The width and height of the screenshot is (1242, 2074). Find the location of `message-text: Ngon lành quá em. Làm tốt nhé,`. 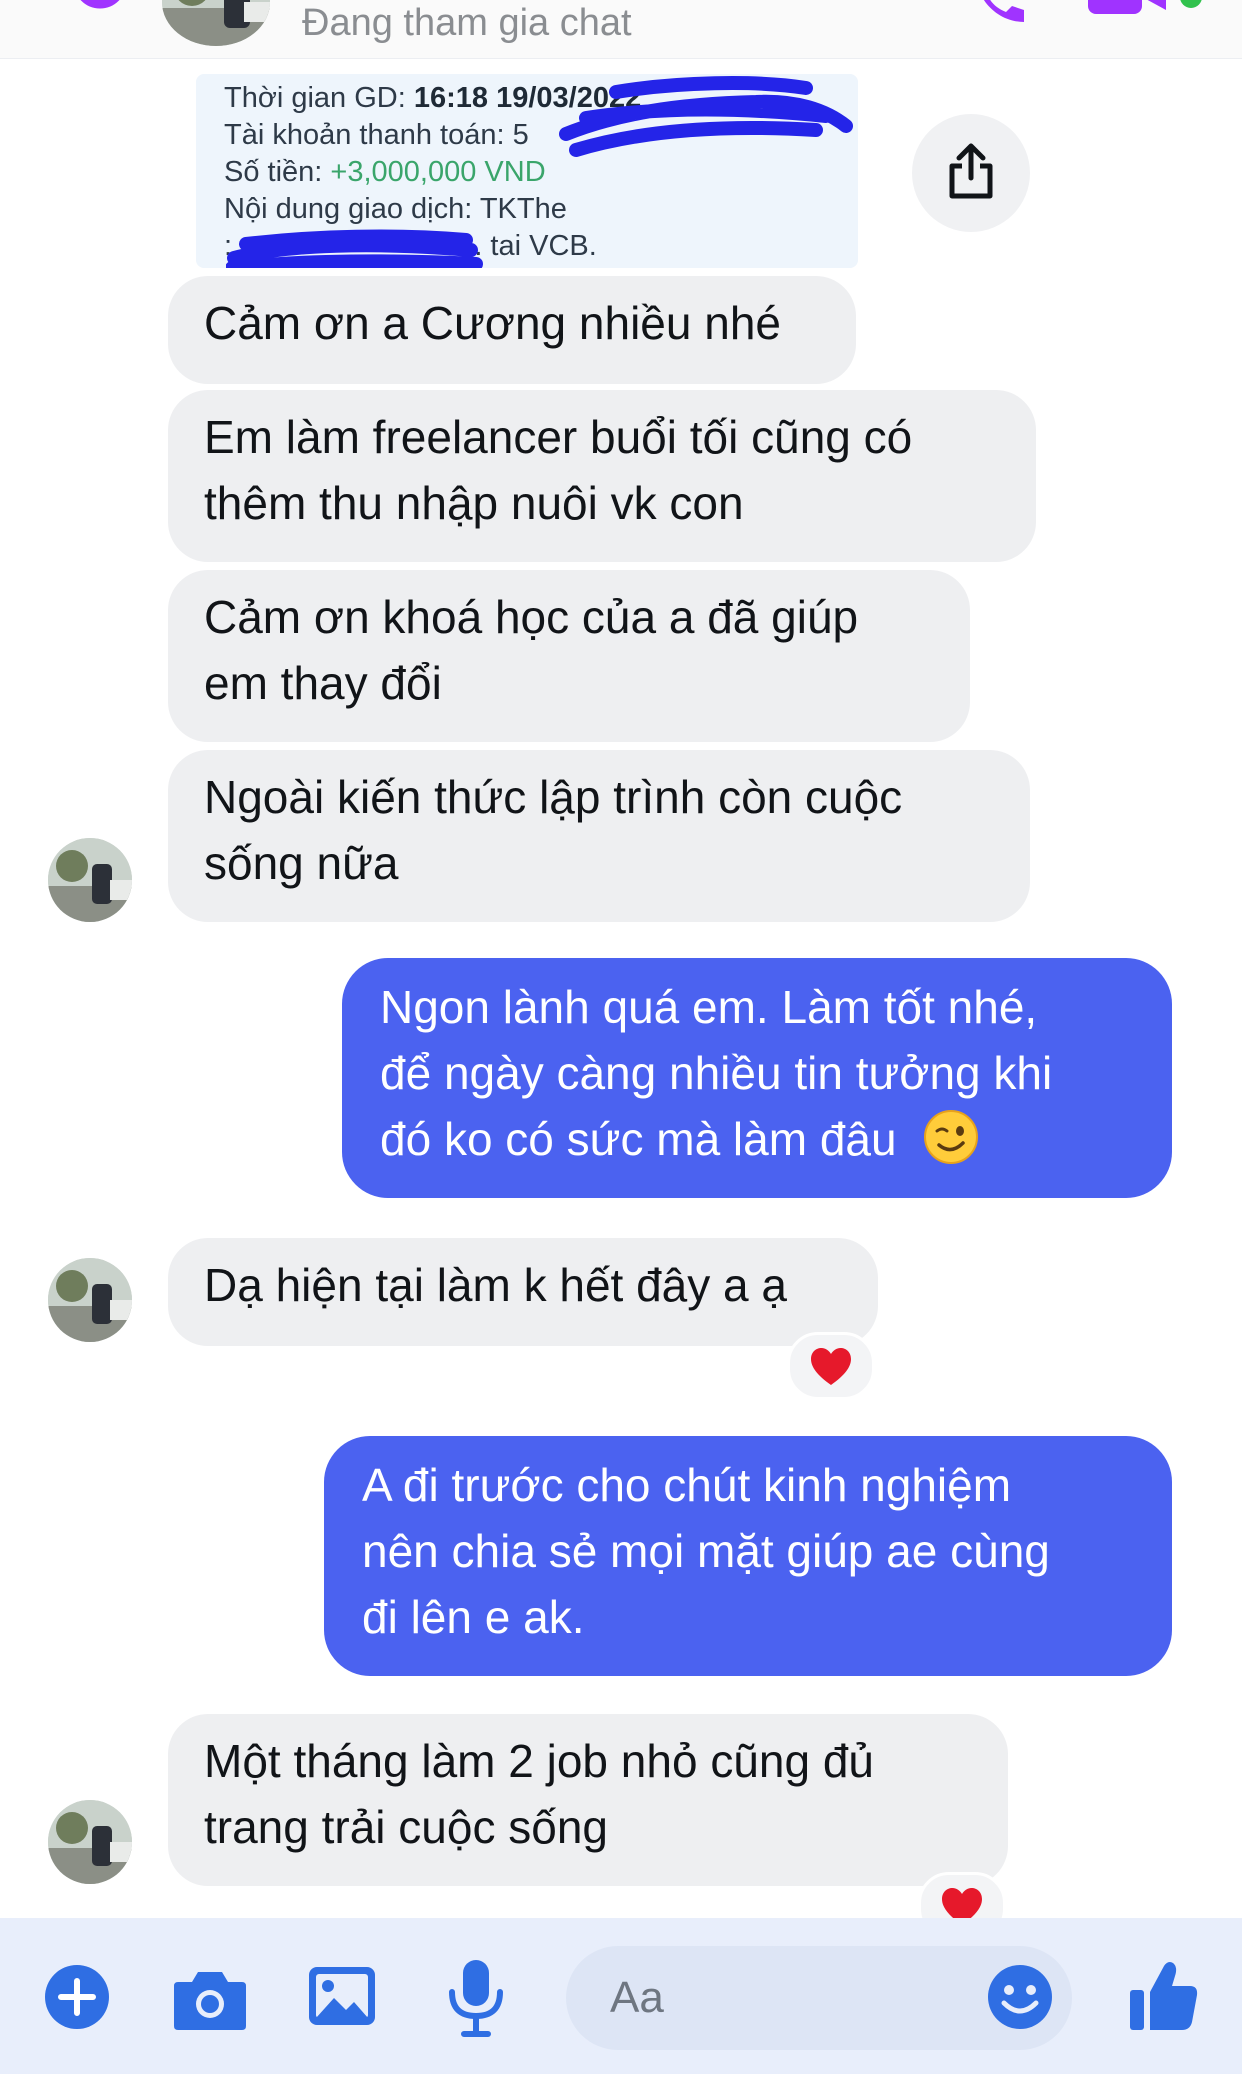

message-text: Ngon lành quá em. Làm tốt nhé, is located at coordinates (709, 1007).